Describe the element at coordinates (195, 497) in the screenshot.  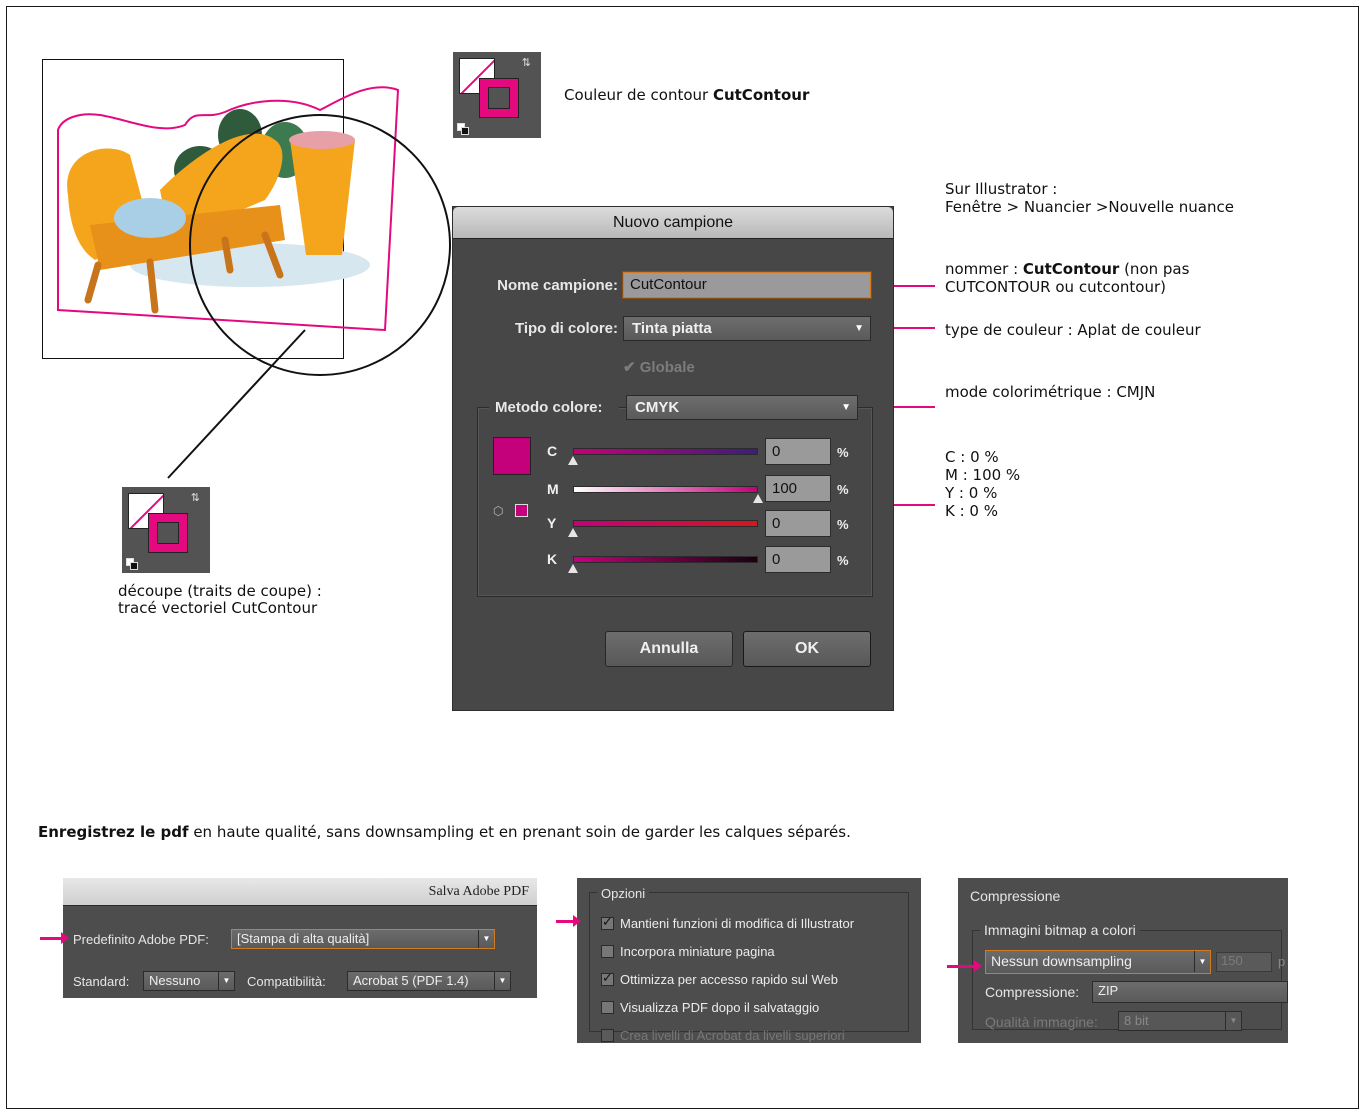
I see `swap-icon: ⇅` at that location.